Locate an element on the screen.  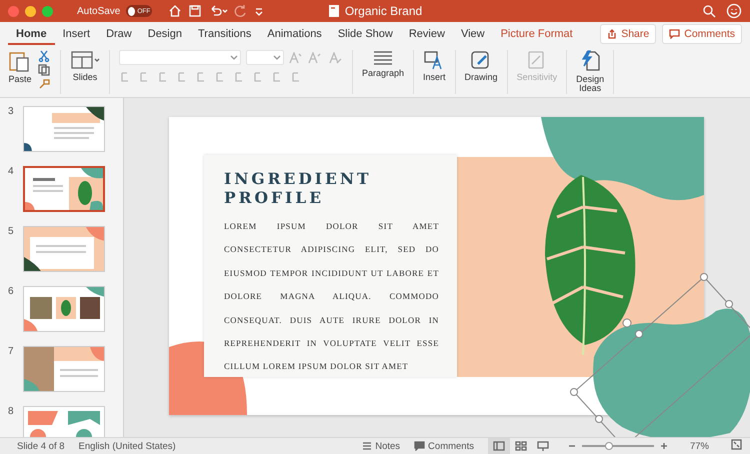
autosave-label: AutoSave is located at coordinates (98, 11).